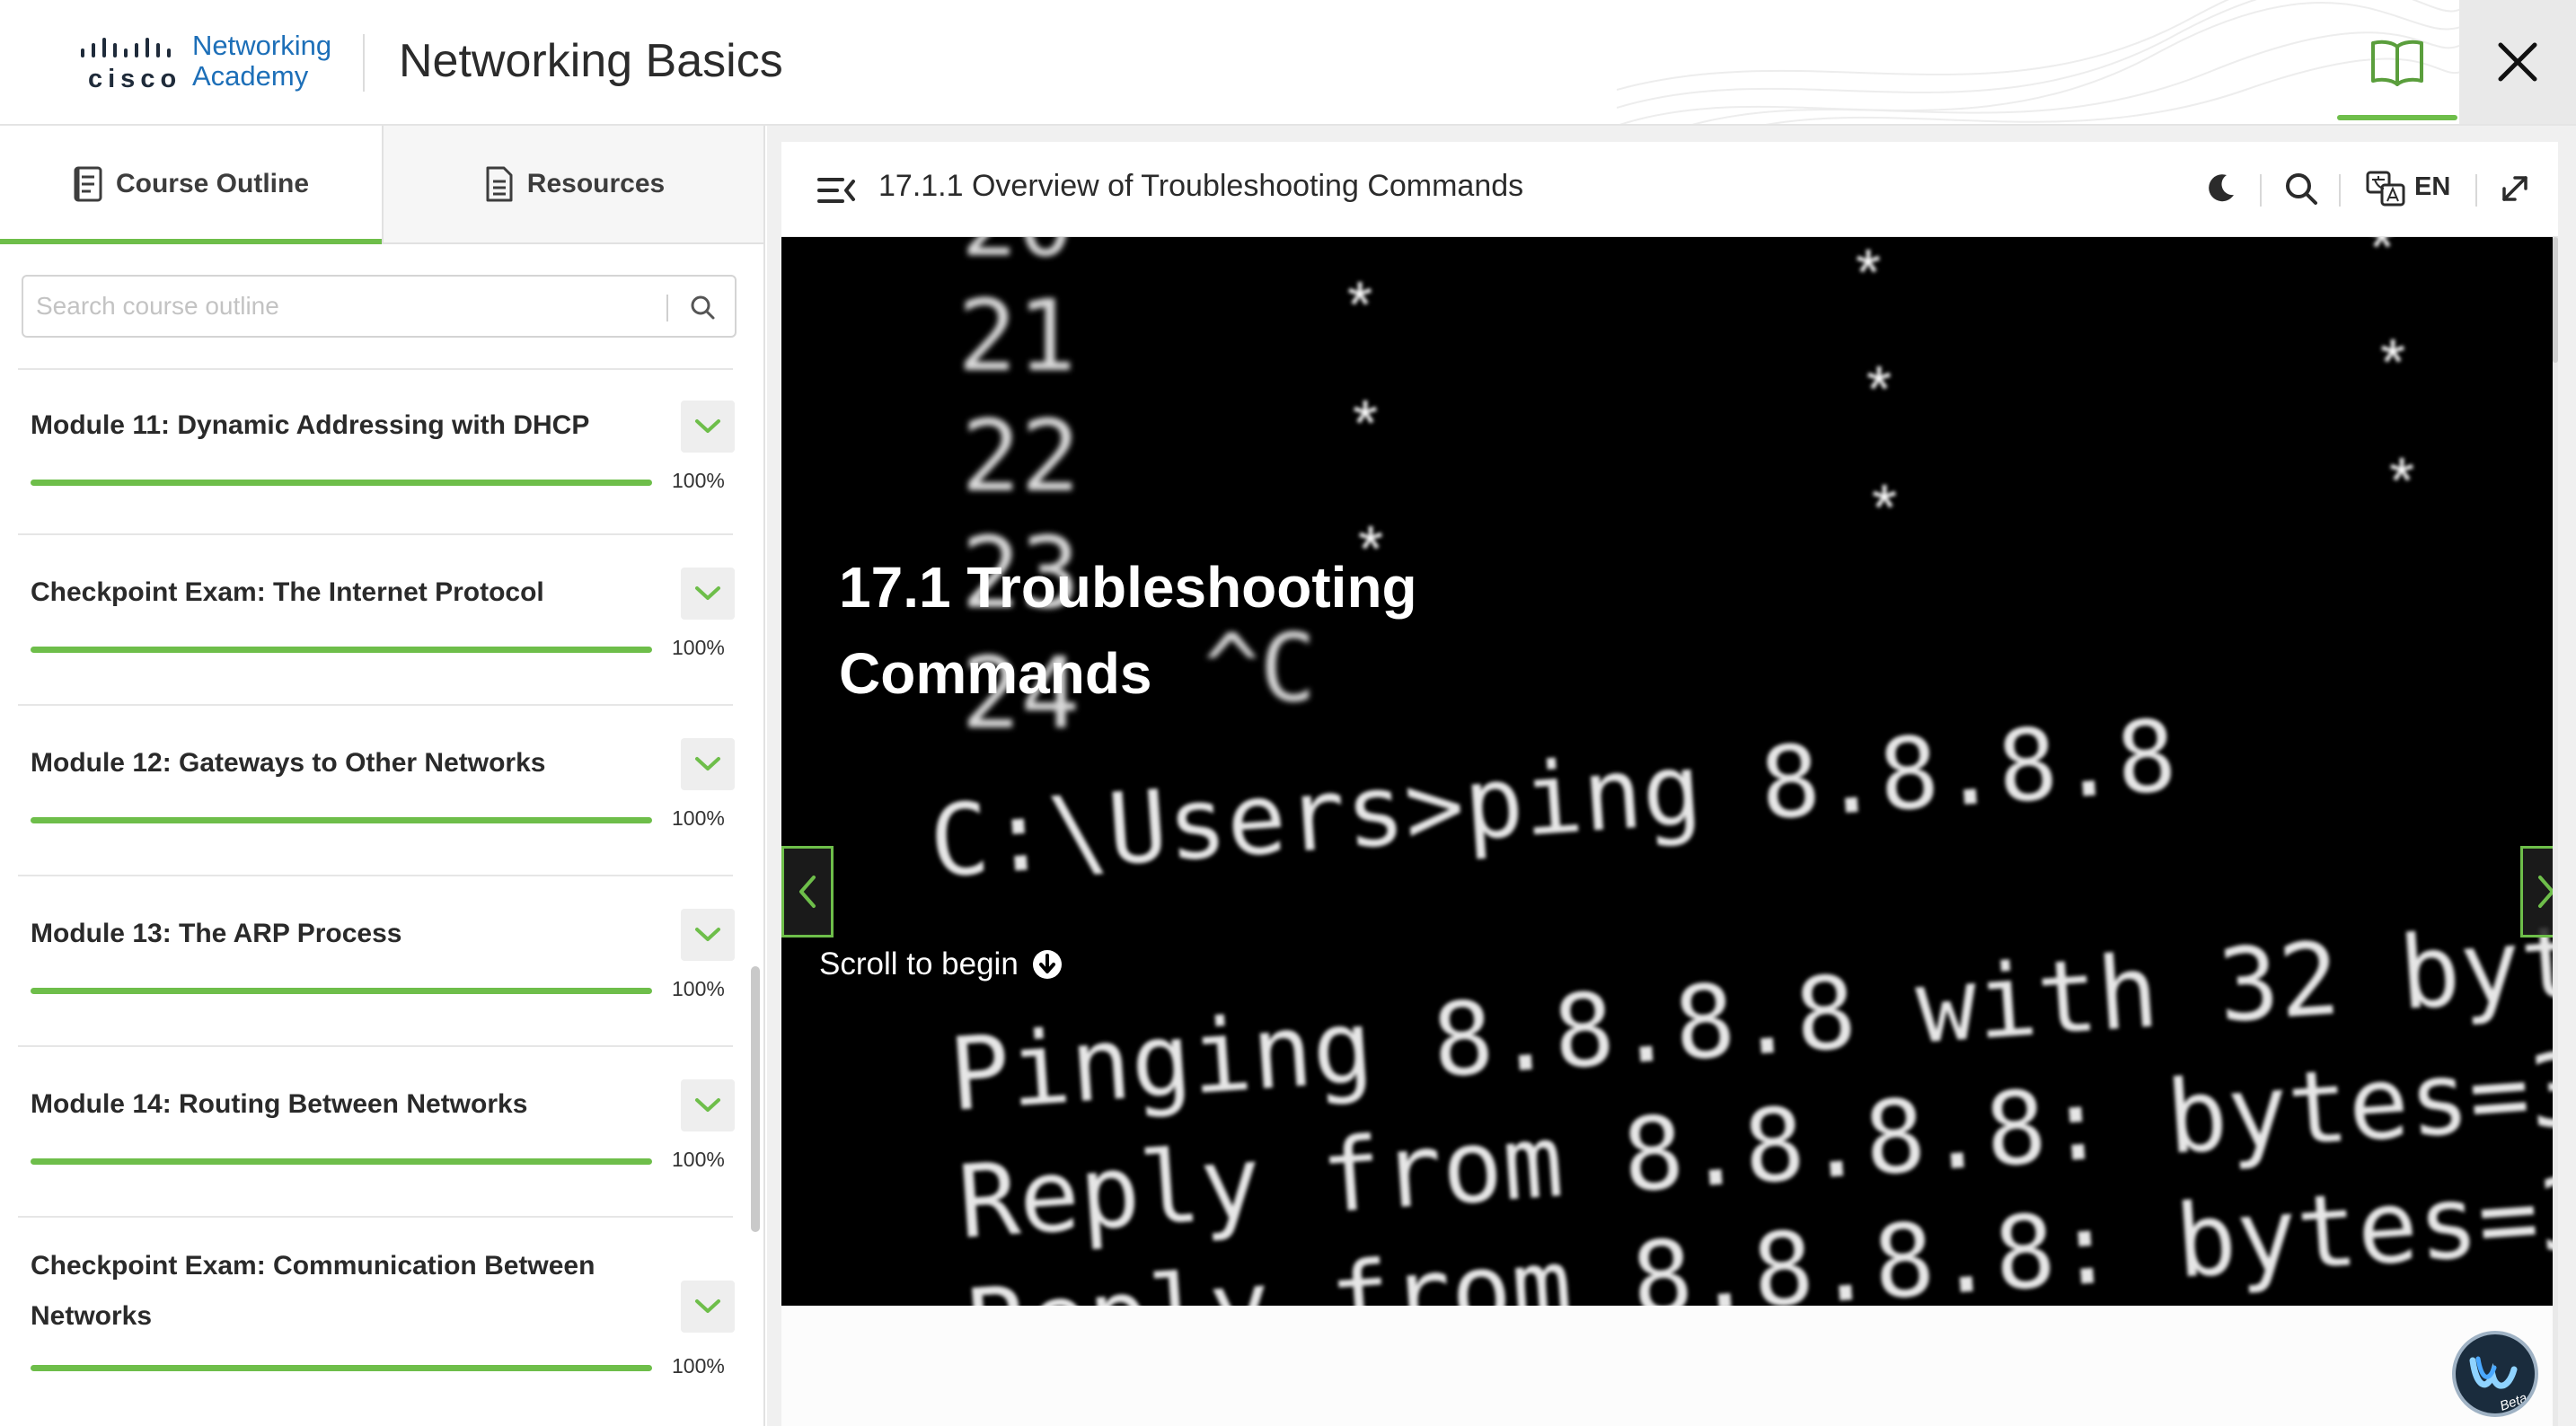 Image resolution: width=2576 pixels, height=1426 pixels. I want to click on chevron-left-icon, so click(807, 892).